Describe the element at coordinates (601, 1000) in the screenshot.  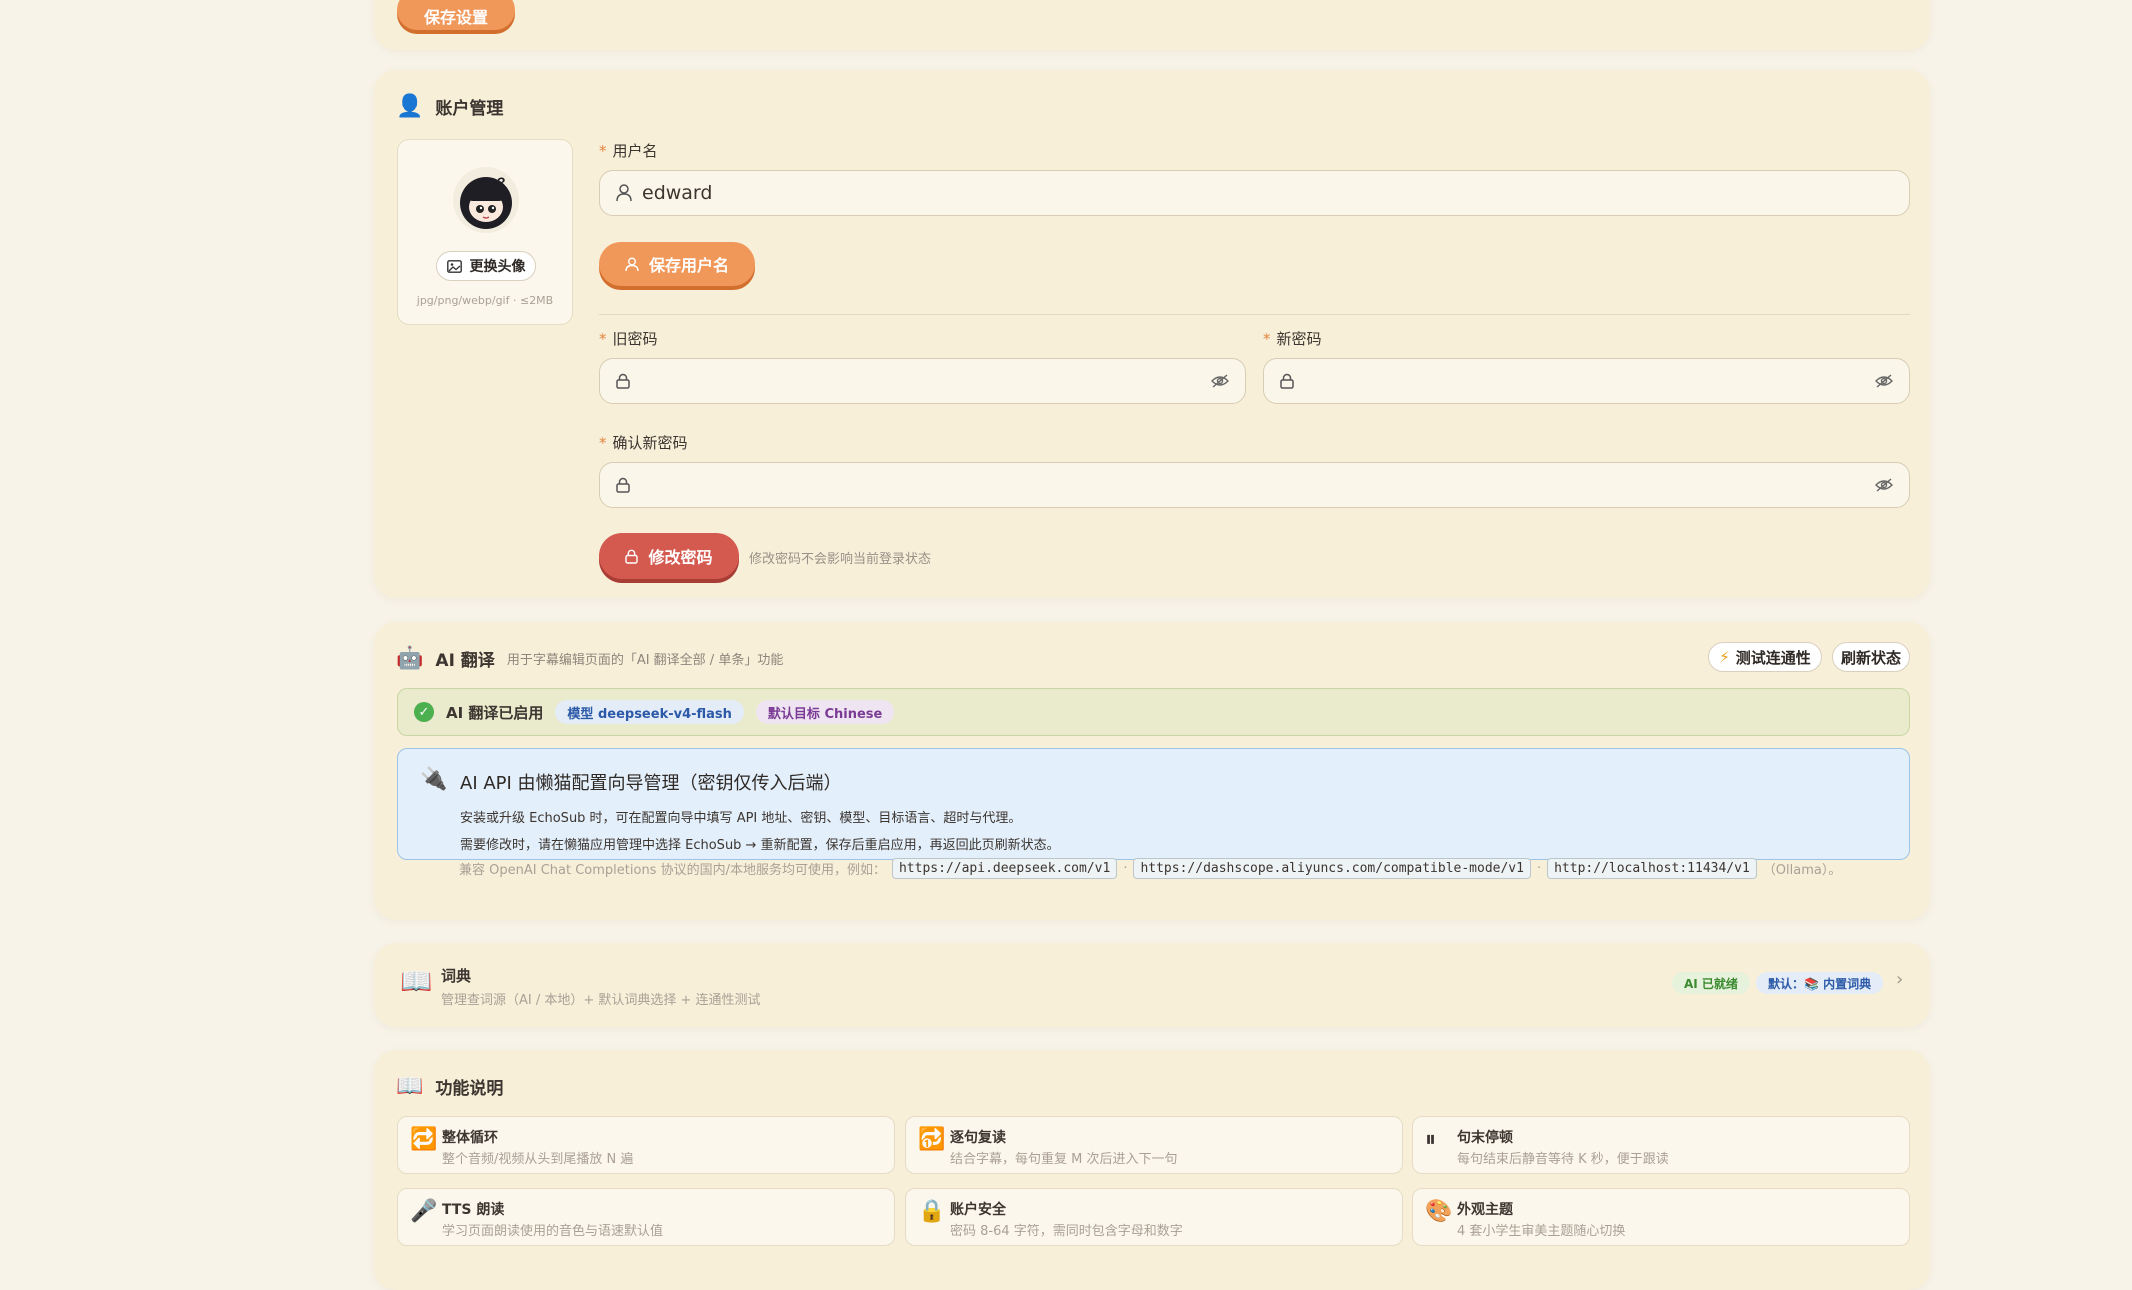
I see `dictionary-subtitle: 管理查词源（AI / 本地）+ 默认词典选择 + 连通性测试` at that location.